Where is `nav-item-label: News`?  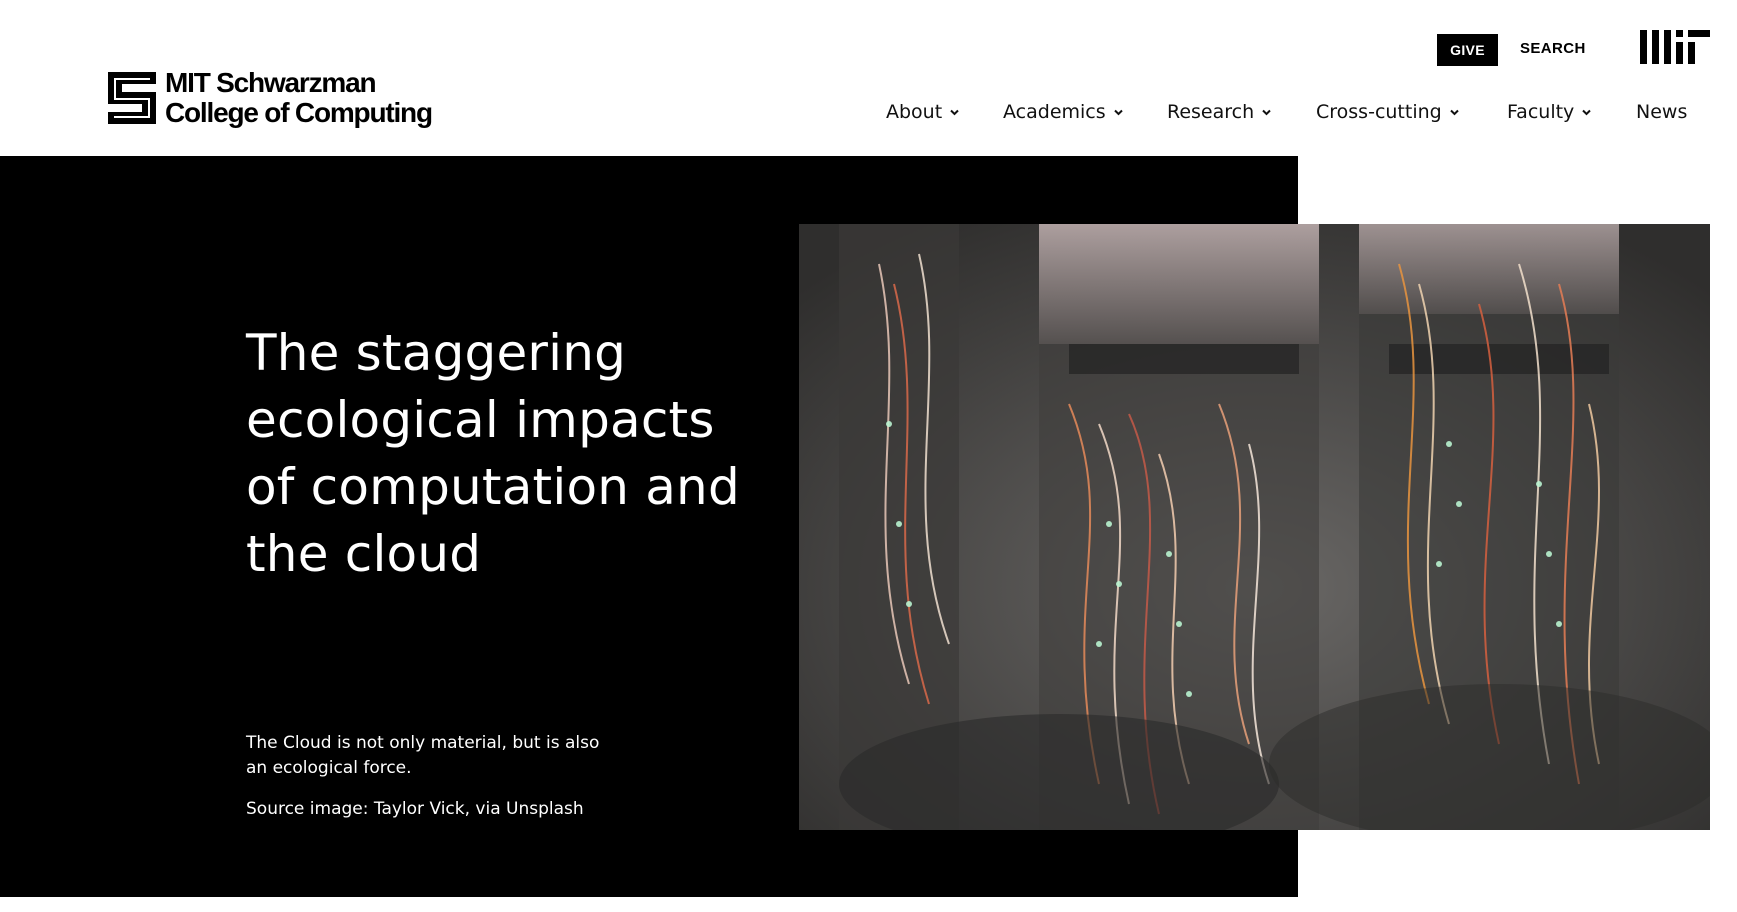
nav-item-label: News is located at coordinates (1662, 112).